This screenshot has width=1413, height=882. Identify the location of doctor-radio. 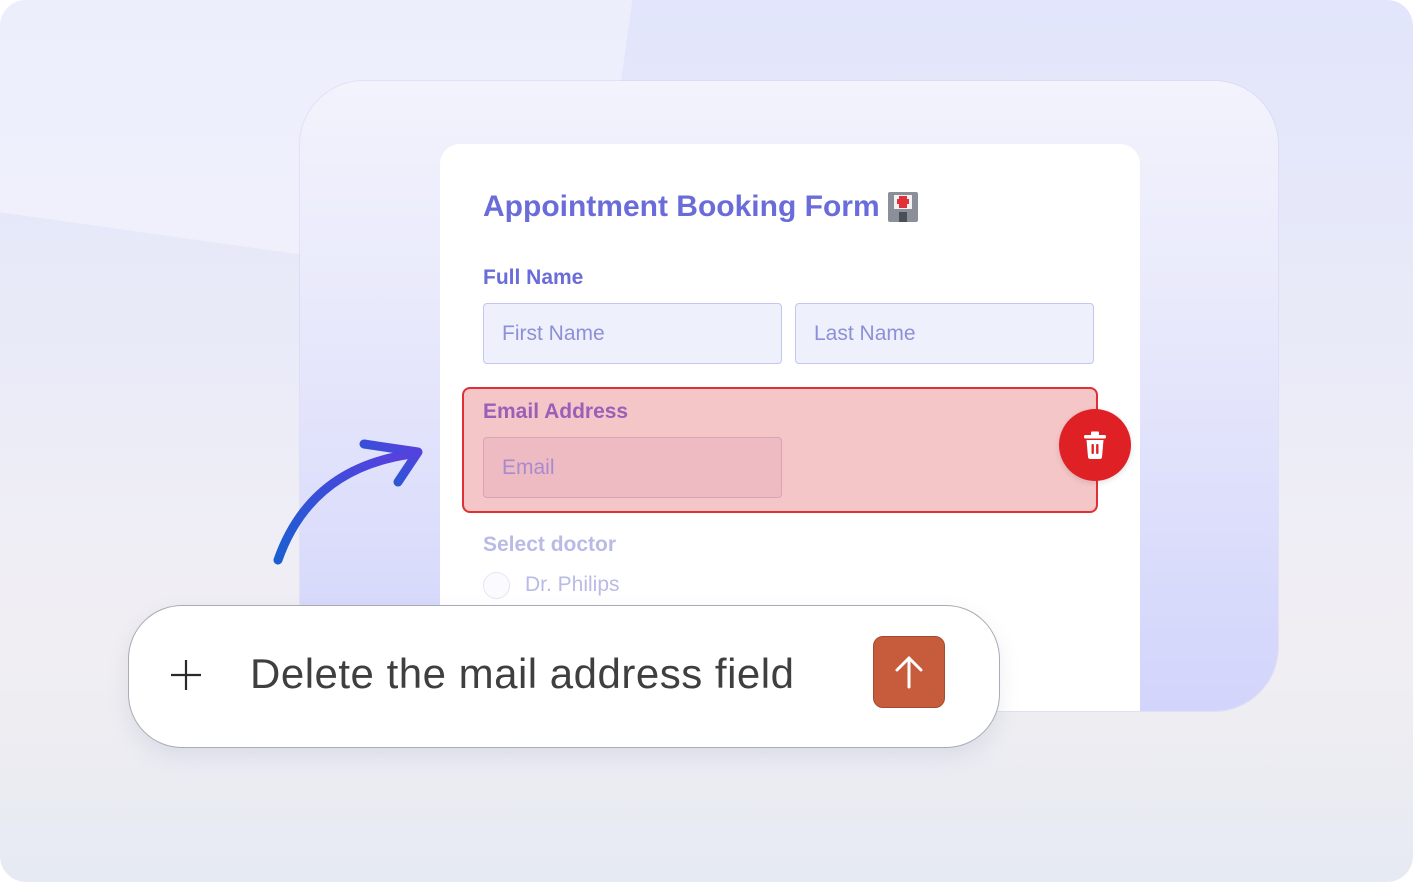
(496, 585).